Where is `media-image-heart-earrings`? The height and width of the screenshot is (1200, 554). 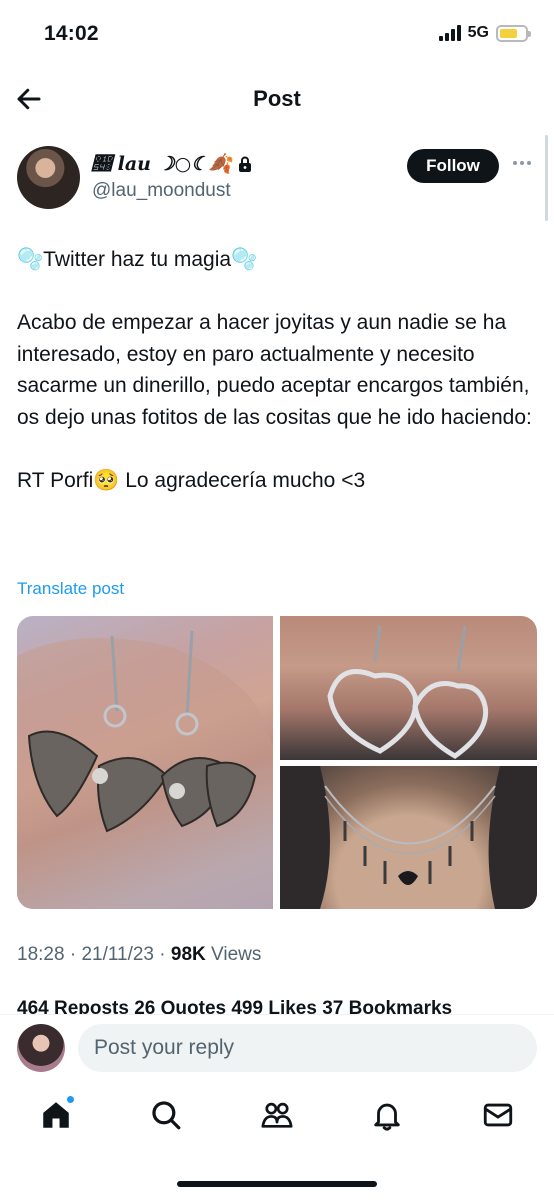 media-image-heart-earrings is located at coordinates (408, 688).